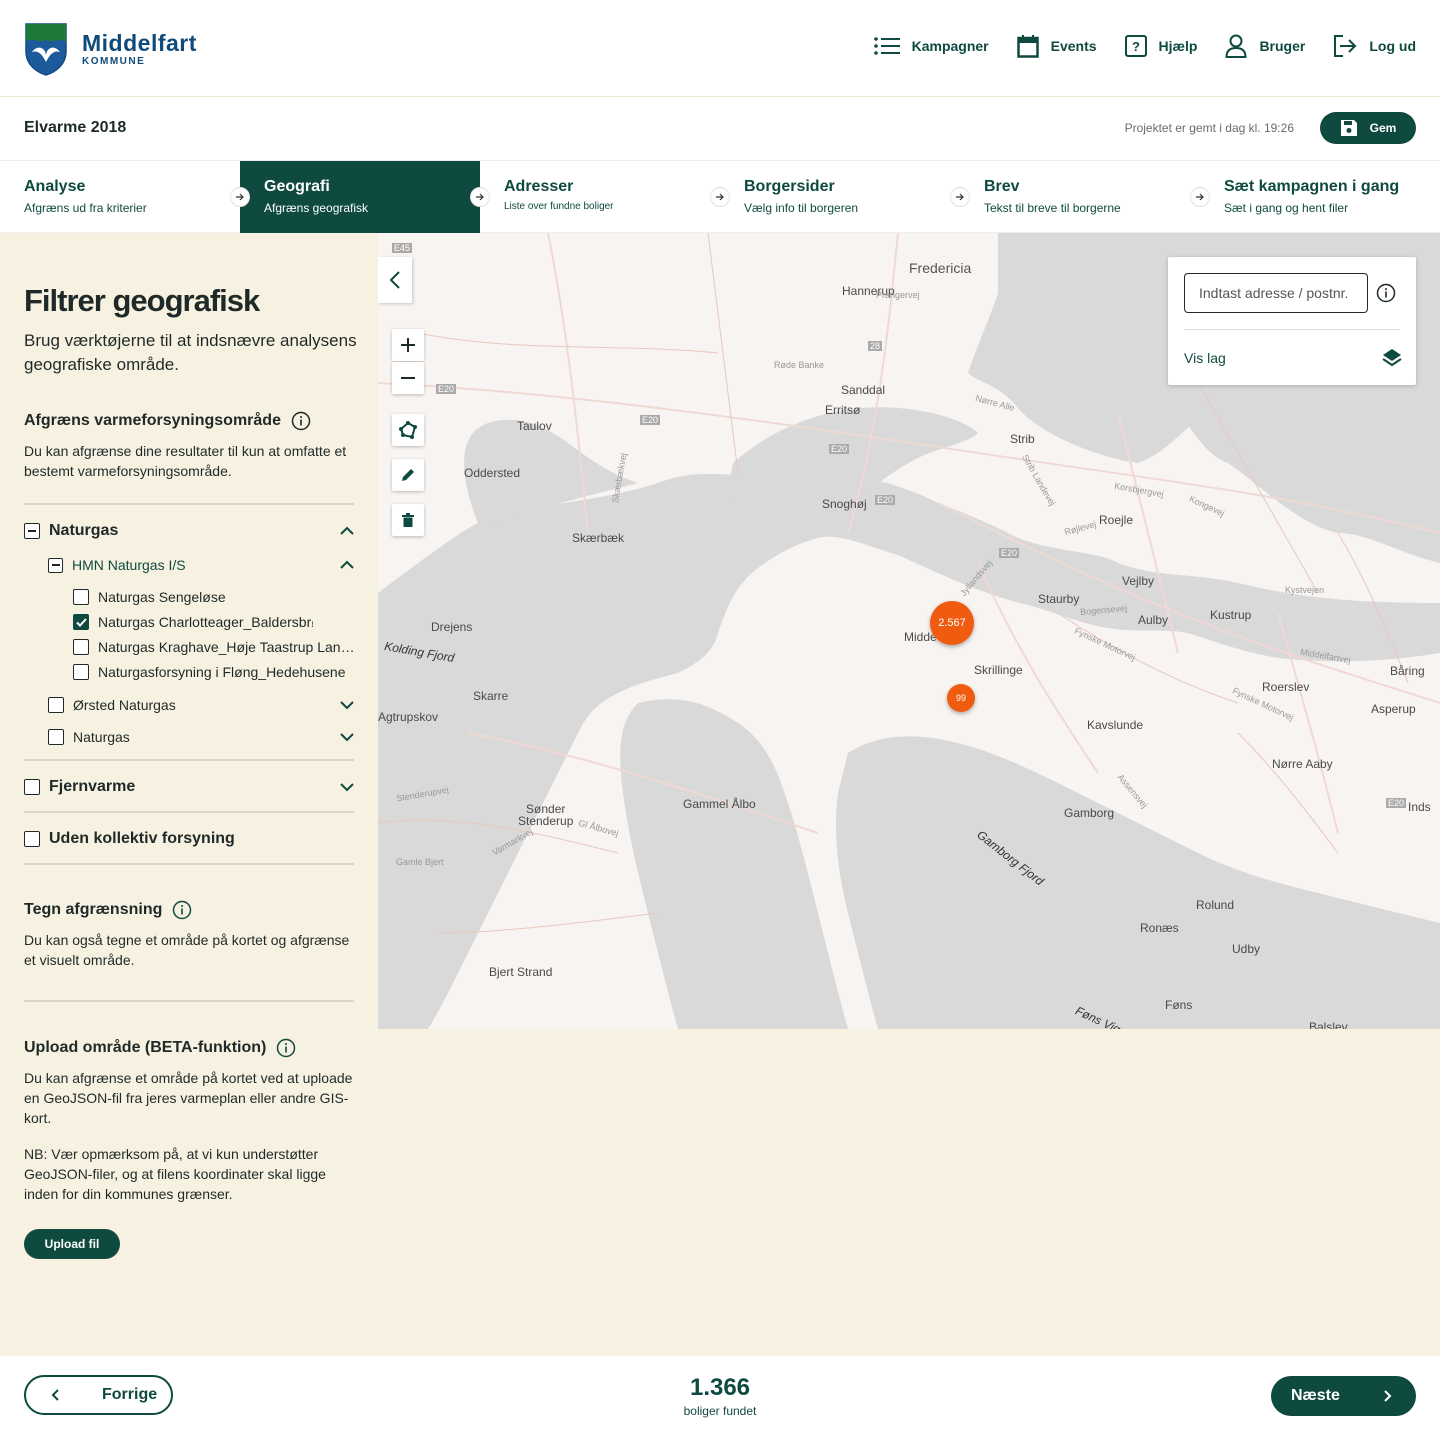 This screenshot has height=1436, width=1440. Describe the element at coordinates (408, 475) in the screenshot. I see `edit-shape-button` at that location.